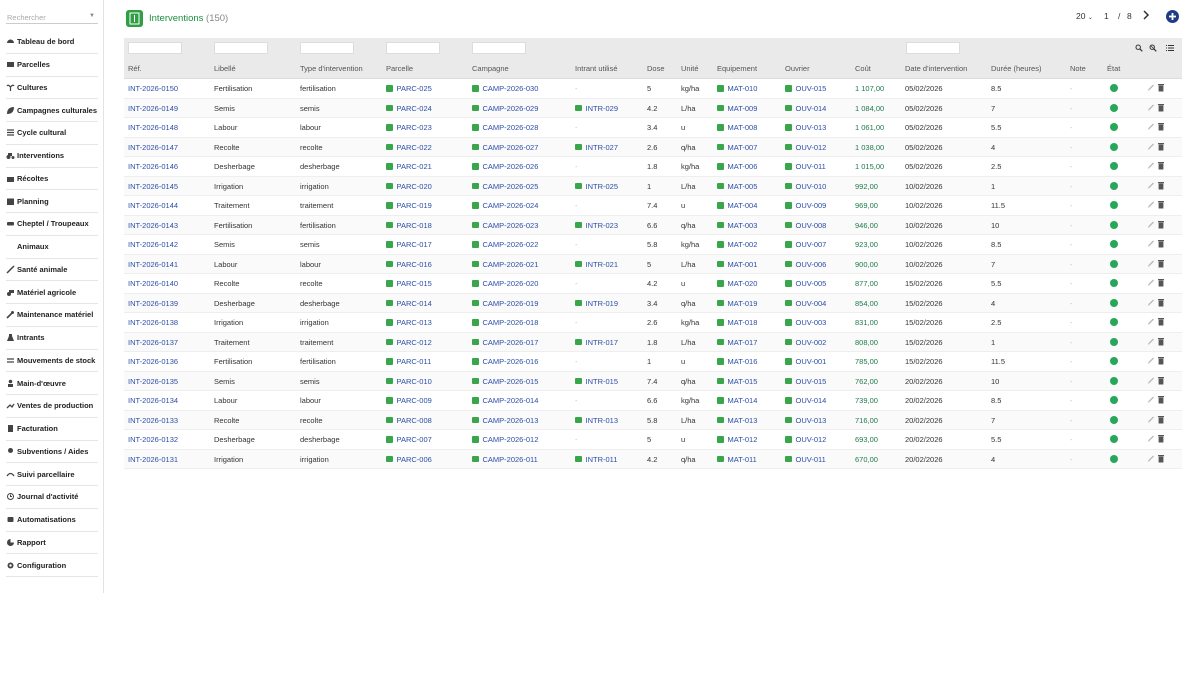 The image size is (1200, 675). I want to click on equipement-link: MAT-012, so click(737, 439).